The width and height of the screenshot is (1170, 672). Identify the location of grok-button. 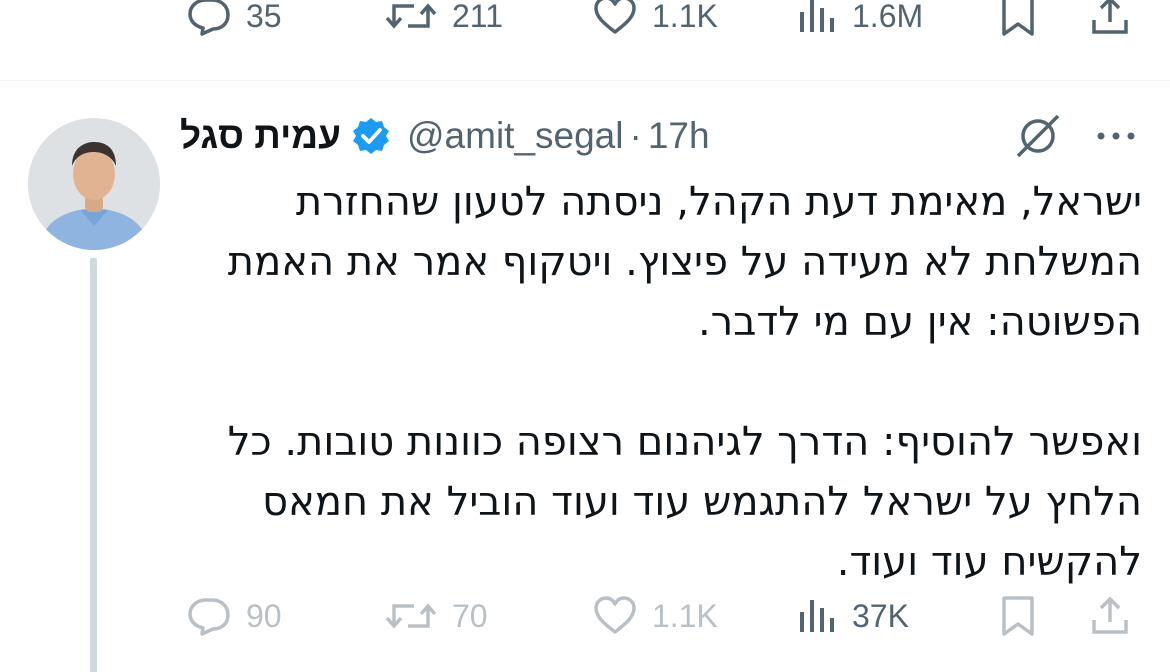
(1038, 136).